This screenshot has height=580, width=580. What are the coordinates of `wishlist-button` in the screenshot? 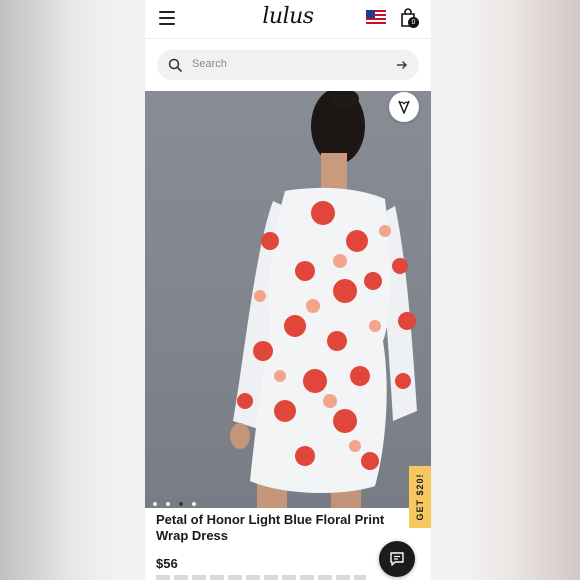 It's located at (404, 107).